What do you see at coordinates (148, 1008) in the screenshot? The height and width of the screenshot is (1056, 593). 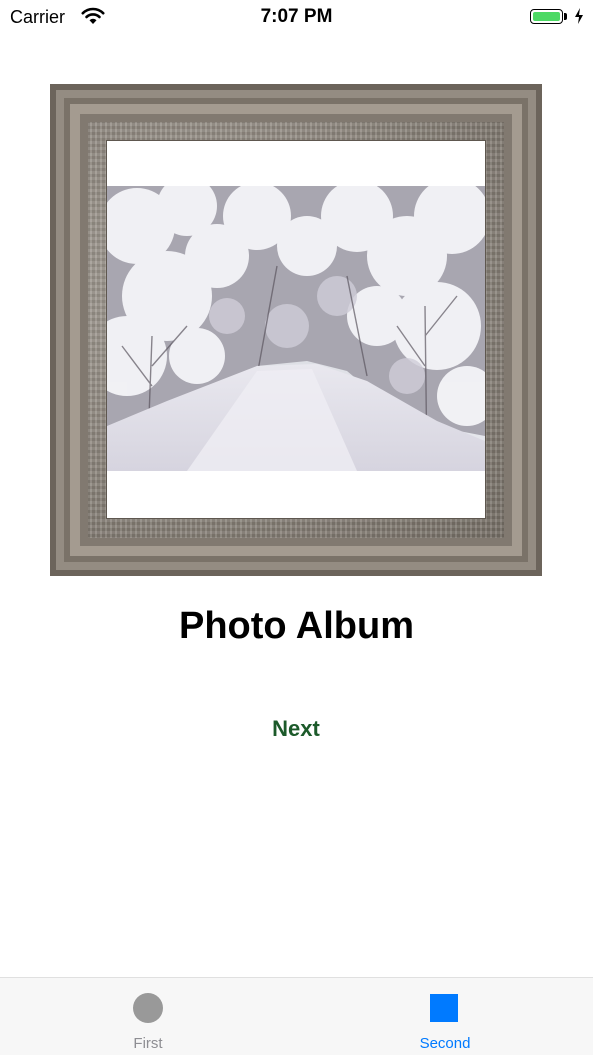 I see `circle-icon` at bounding box center [148, 1008].